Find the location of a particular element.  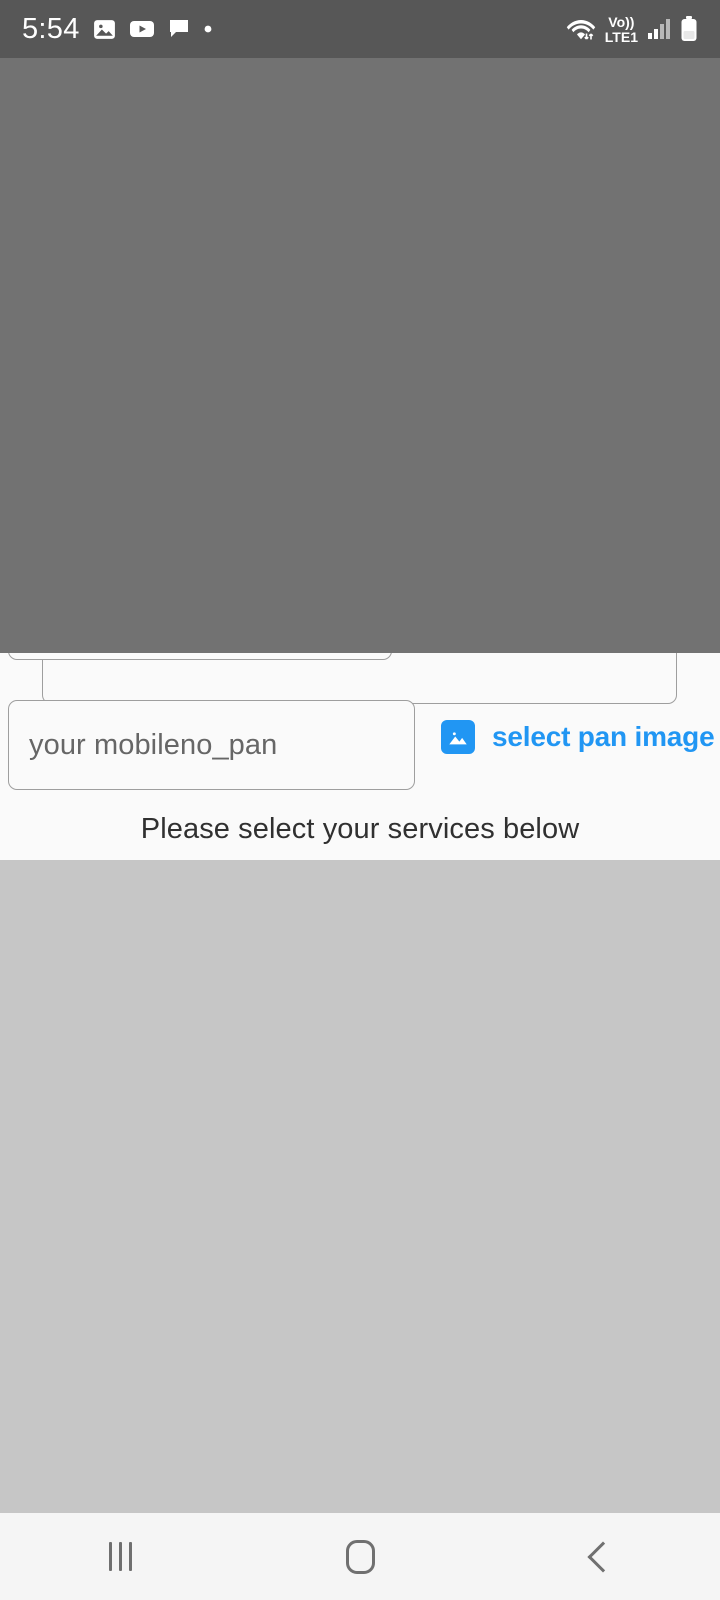

services-hint-text: Please select your services below is located at coordinates (360, 829).